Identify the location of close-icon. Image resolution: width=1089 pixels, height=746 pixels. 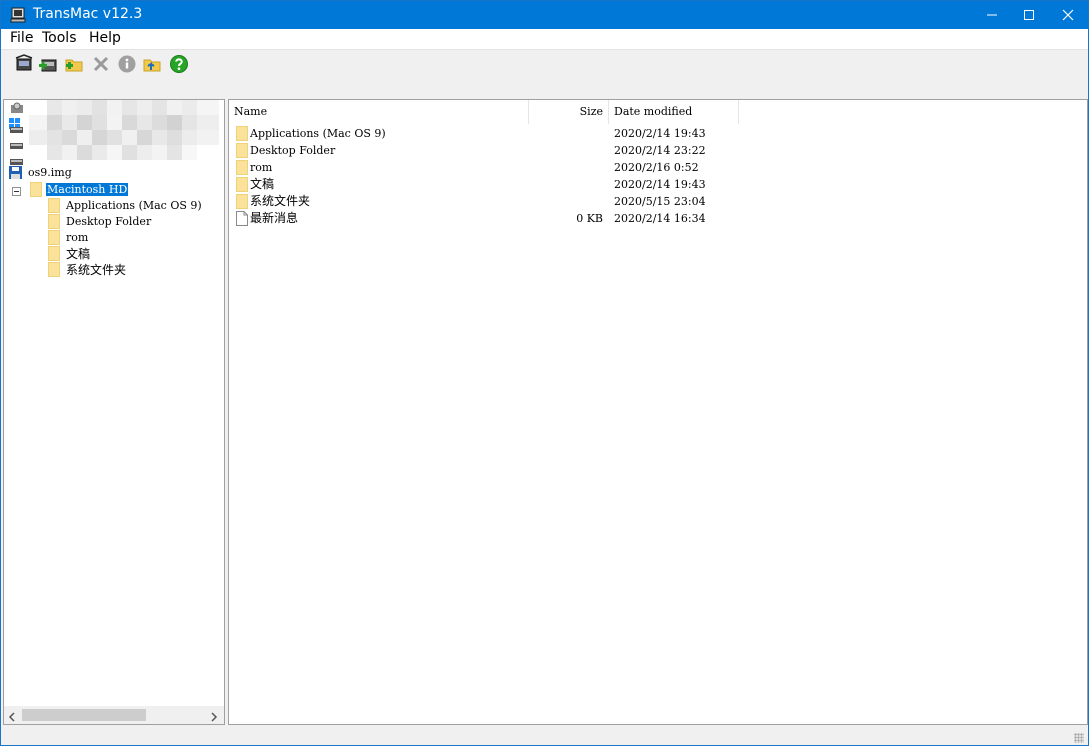
(1068, 15).